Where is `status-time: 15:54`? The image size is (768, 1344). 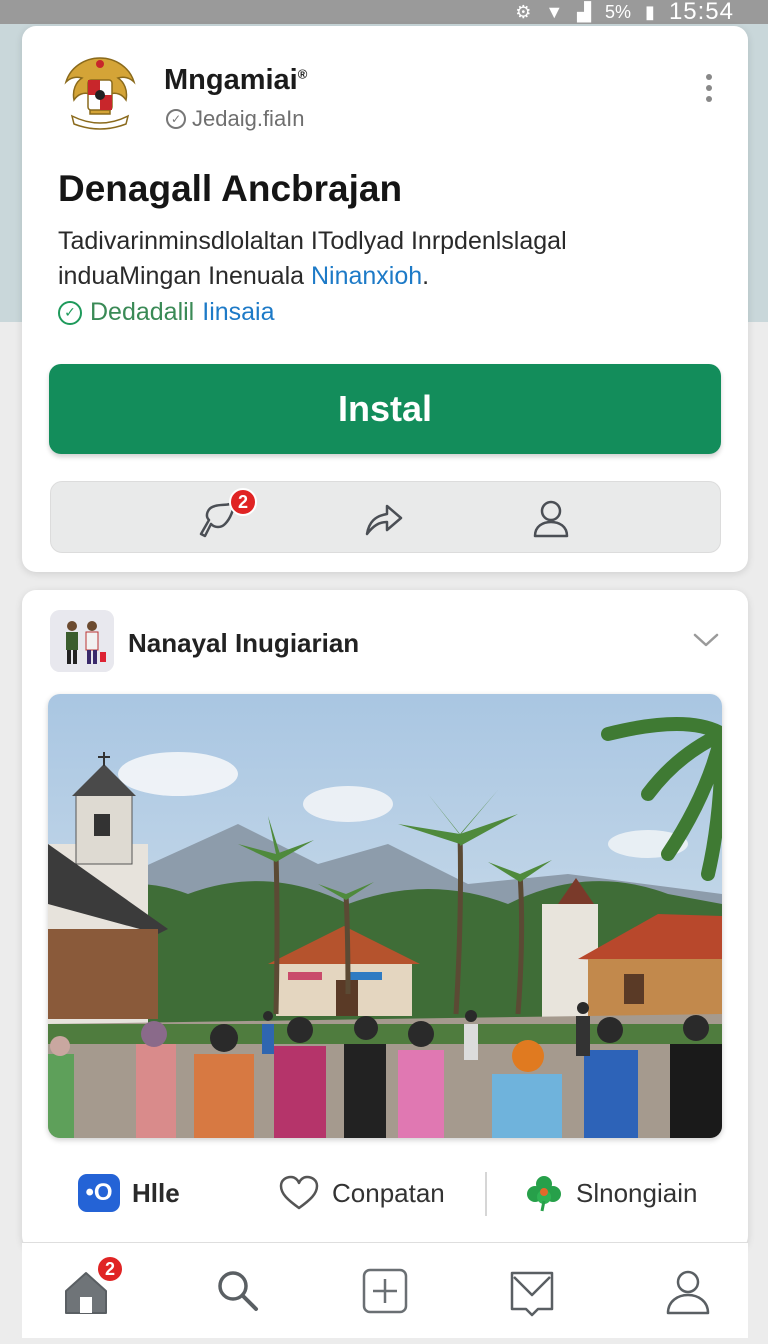 status-time: 15:54 is located at coordinates (701, 12).